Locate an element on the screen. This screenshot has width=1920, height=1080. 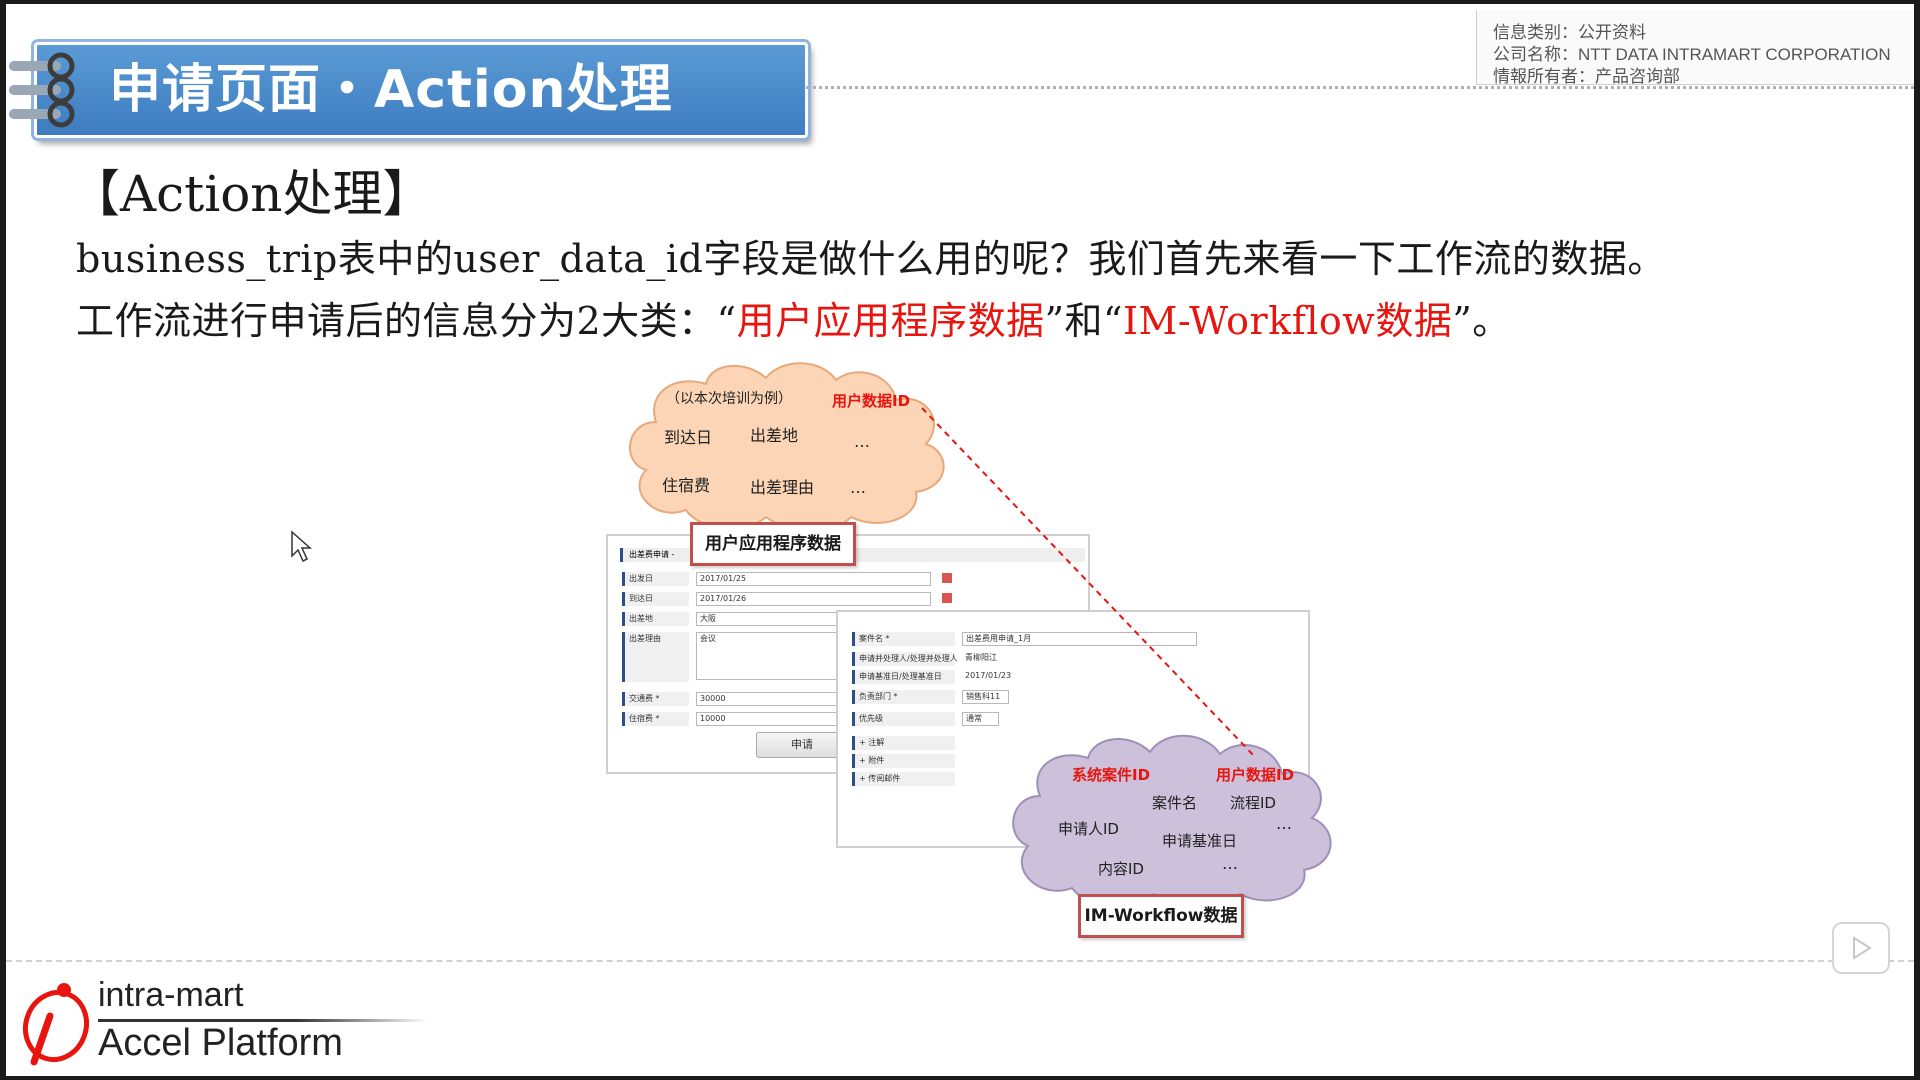
section-heading: 【Action处理】 is located at coordinates (251, 194).